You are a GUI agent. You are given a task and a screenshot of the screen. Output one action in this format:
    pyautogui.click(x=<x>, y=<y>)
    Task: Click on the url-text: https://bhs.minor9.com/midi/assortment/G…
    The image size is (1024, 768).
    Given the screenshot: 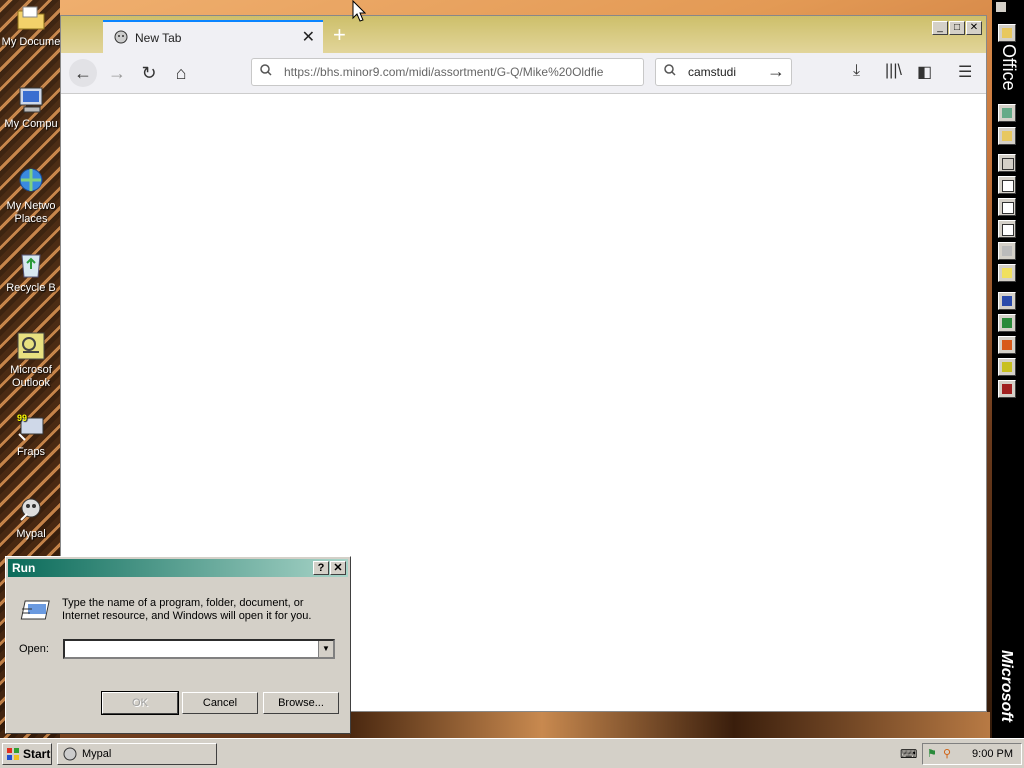 What is the action you would take?
    pyautogui.click(x=444, y=72)
    